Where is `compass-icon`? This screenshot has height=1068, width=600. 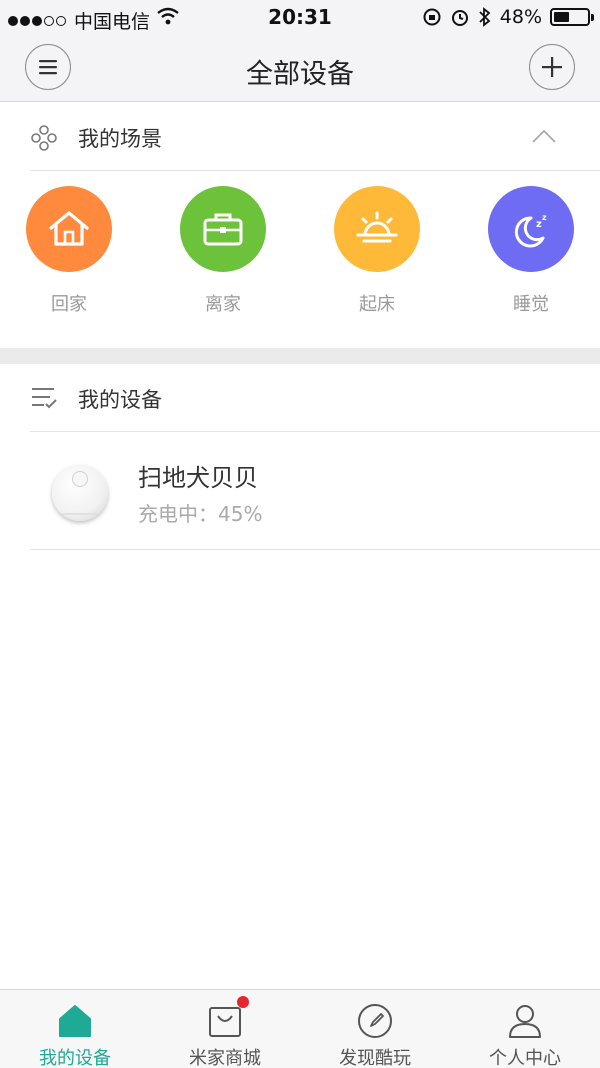
compass-icon is located at coordinates (375, 1021).